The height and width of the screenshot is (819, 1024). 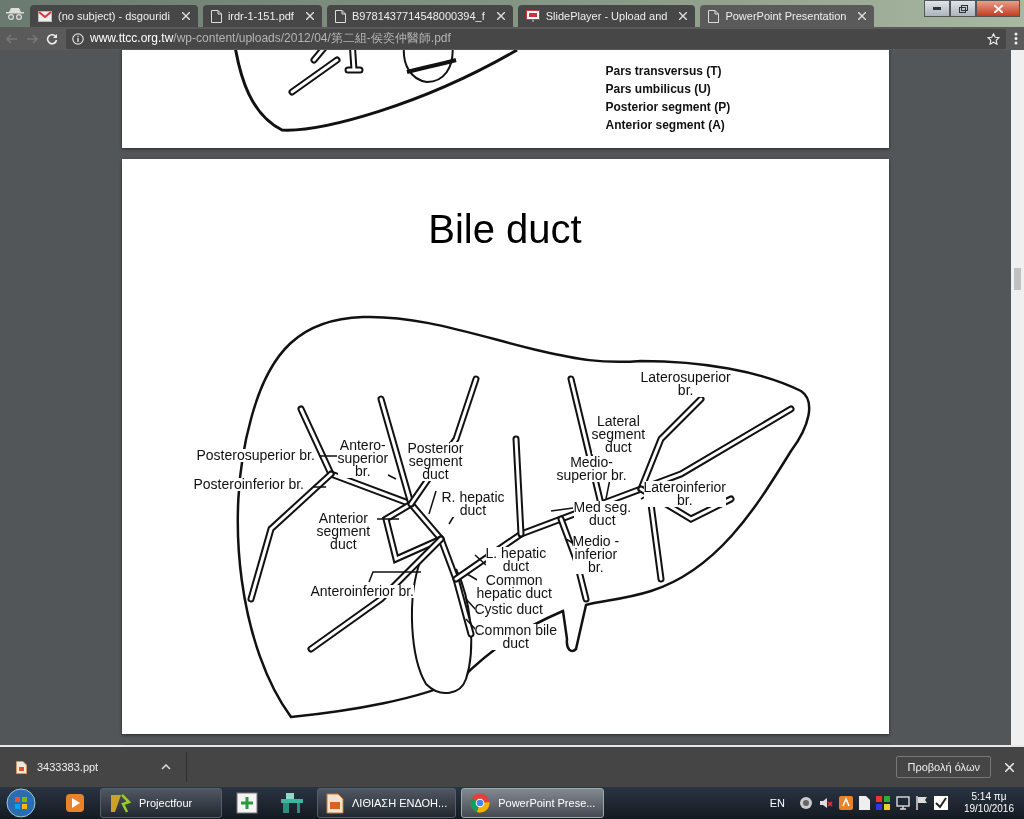 What do you see at coordinates (943, 767) in the screenshot?
I see `show-all-button: Προβολή όλων` at bounding box center [943, 767].